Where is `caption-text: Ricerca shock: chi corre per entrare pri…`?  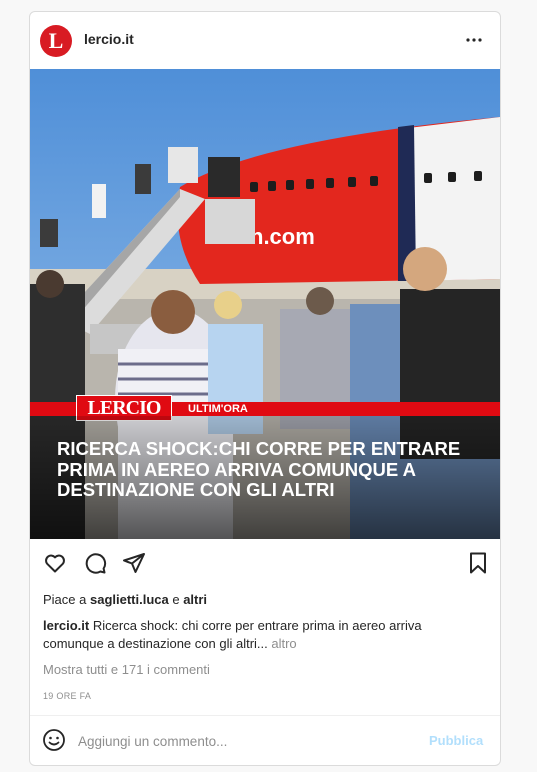 caption-text: Ricerca shock: chi corre per entrare pri… is located at coordinates (232, 634).